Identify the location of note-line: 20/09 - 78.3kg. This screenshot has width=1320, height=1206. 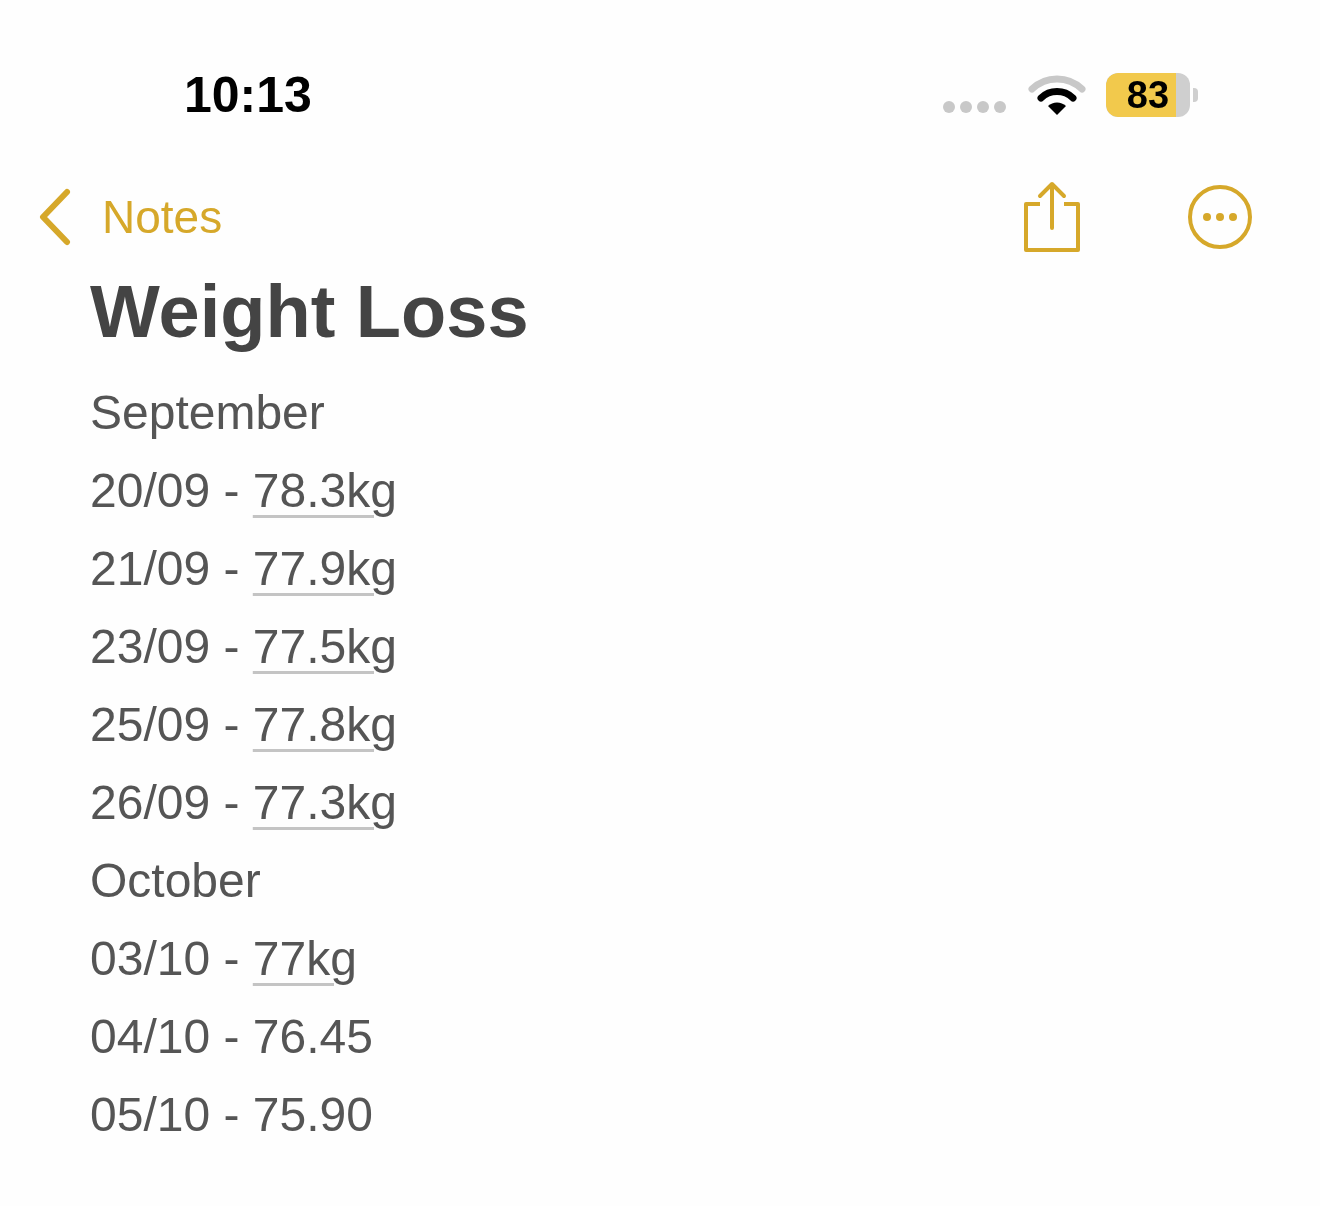
(244, 491).